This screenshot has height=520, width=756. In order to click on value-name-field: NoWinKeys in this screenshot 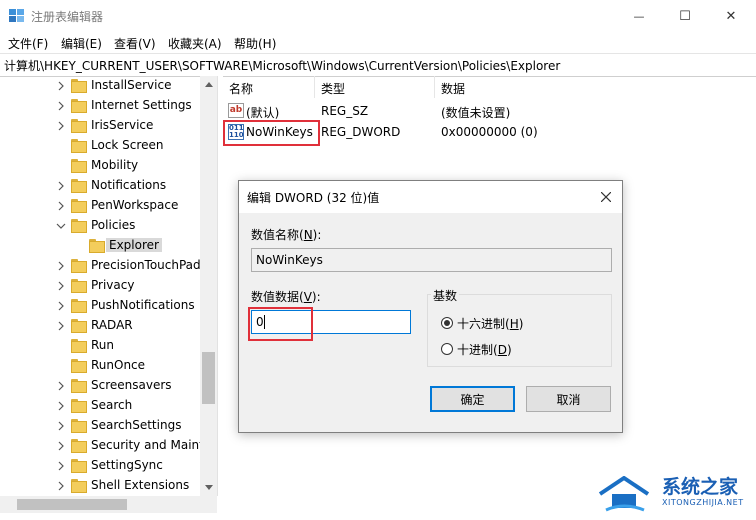, I will do `click(431, 260)`.